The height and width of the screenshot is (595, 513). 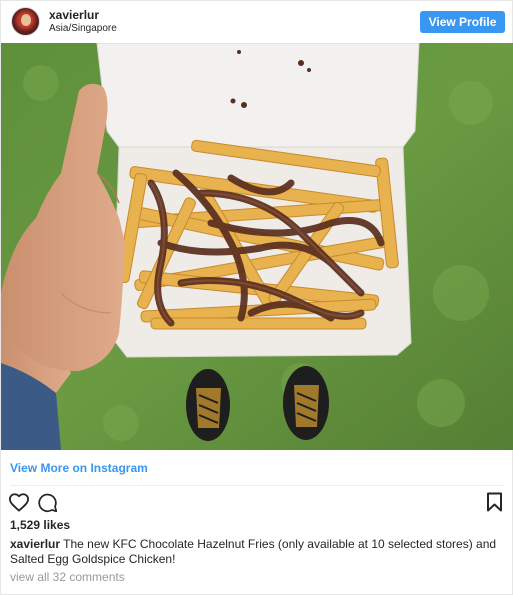 I want to click on view-profile-button: View Profile, so click(x=462, y=22).